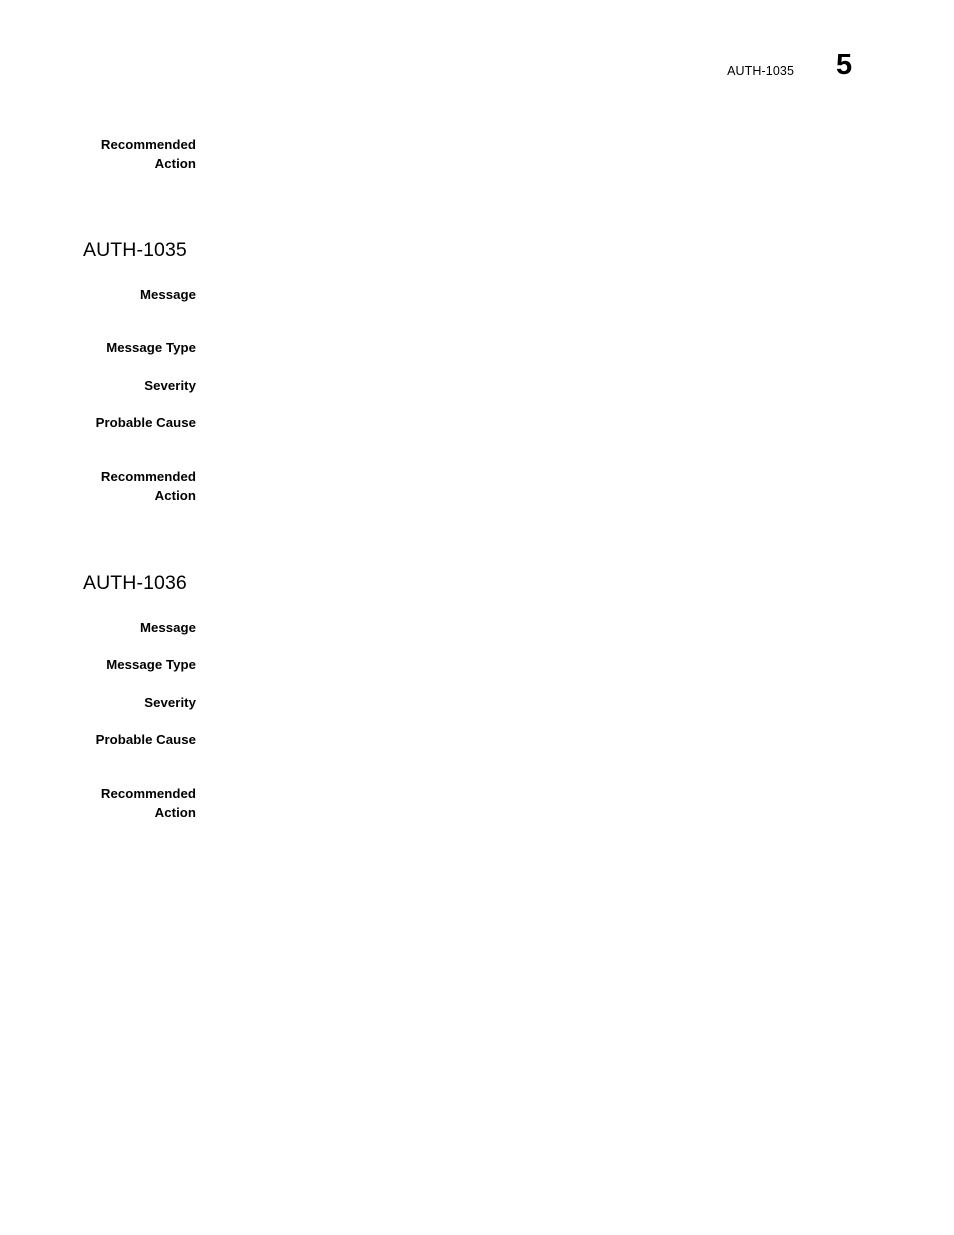 The width and height of the screenshot is (954, 1235). What do you see at coordinates (135, 250) in the screenshot?
I see `section-title-auth-1035: AUTH-1035` at bounding box center [135, 250].